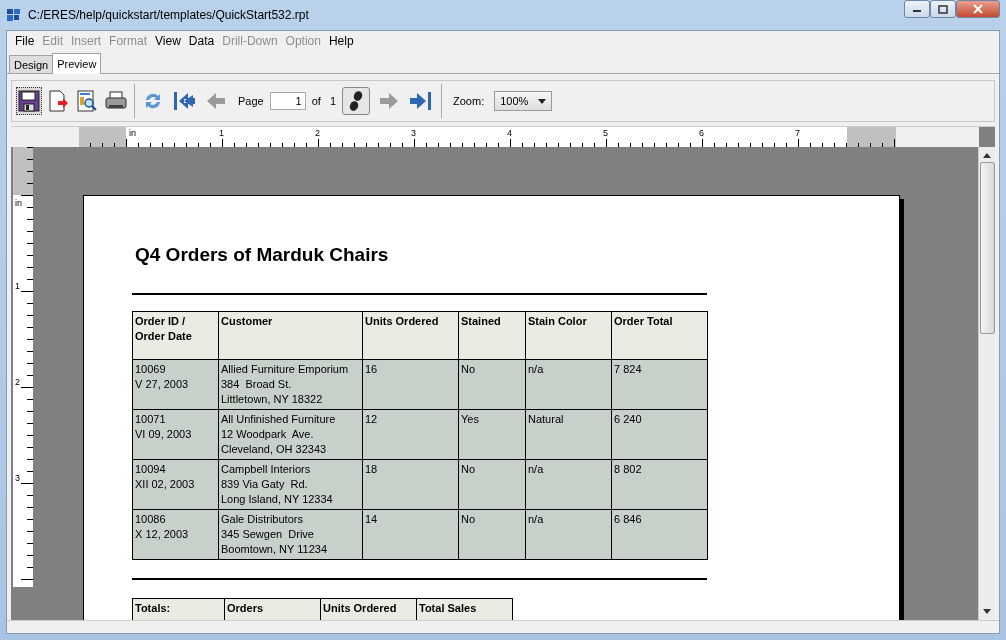 Image resolution: width=1006 pixels, height=640 pixels. I want to click on menu-item: Help, so click(341, 41).